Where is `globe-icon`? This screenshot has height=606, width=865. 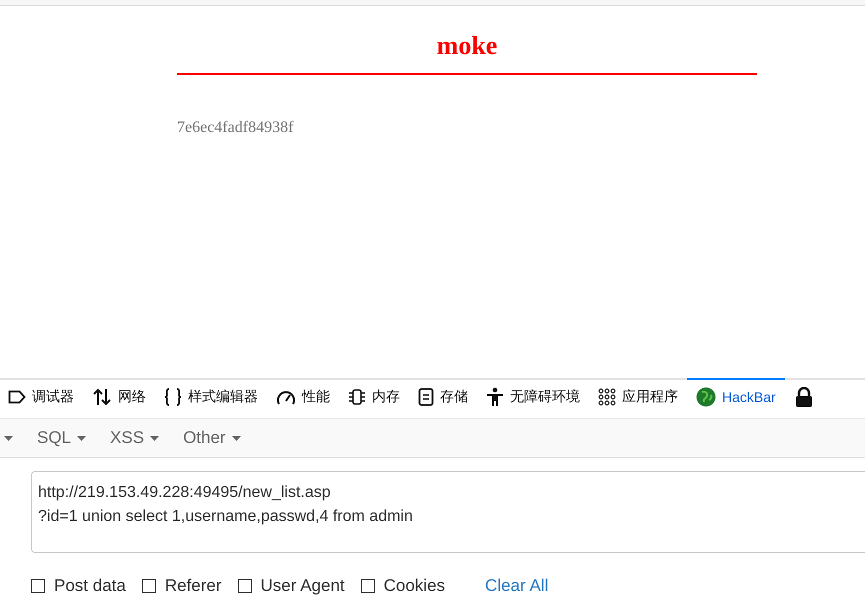
globe-icon is located at coordinates (706, 397).